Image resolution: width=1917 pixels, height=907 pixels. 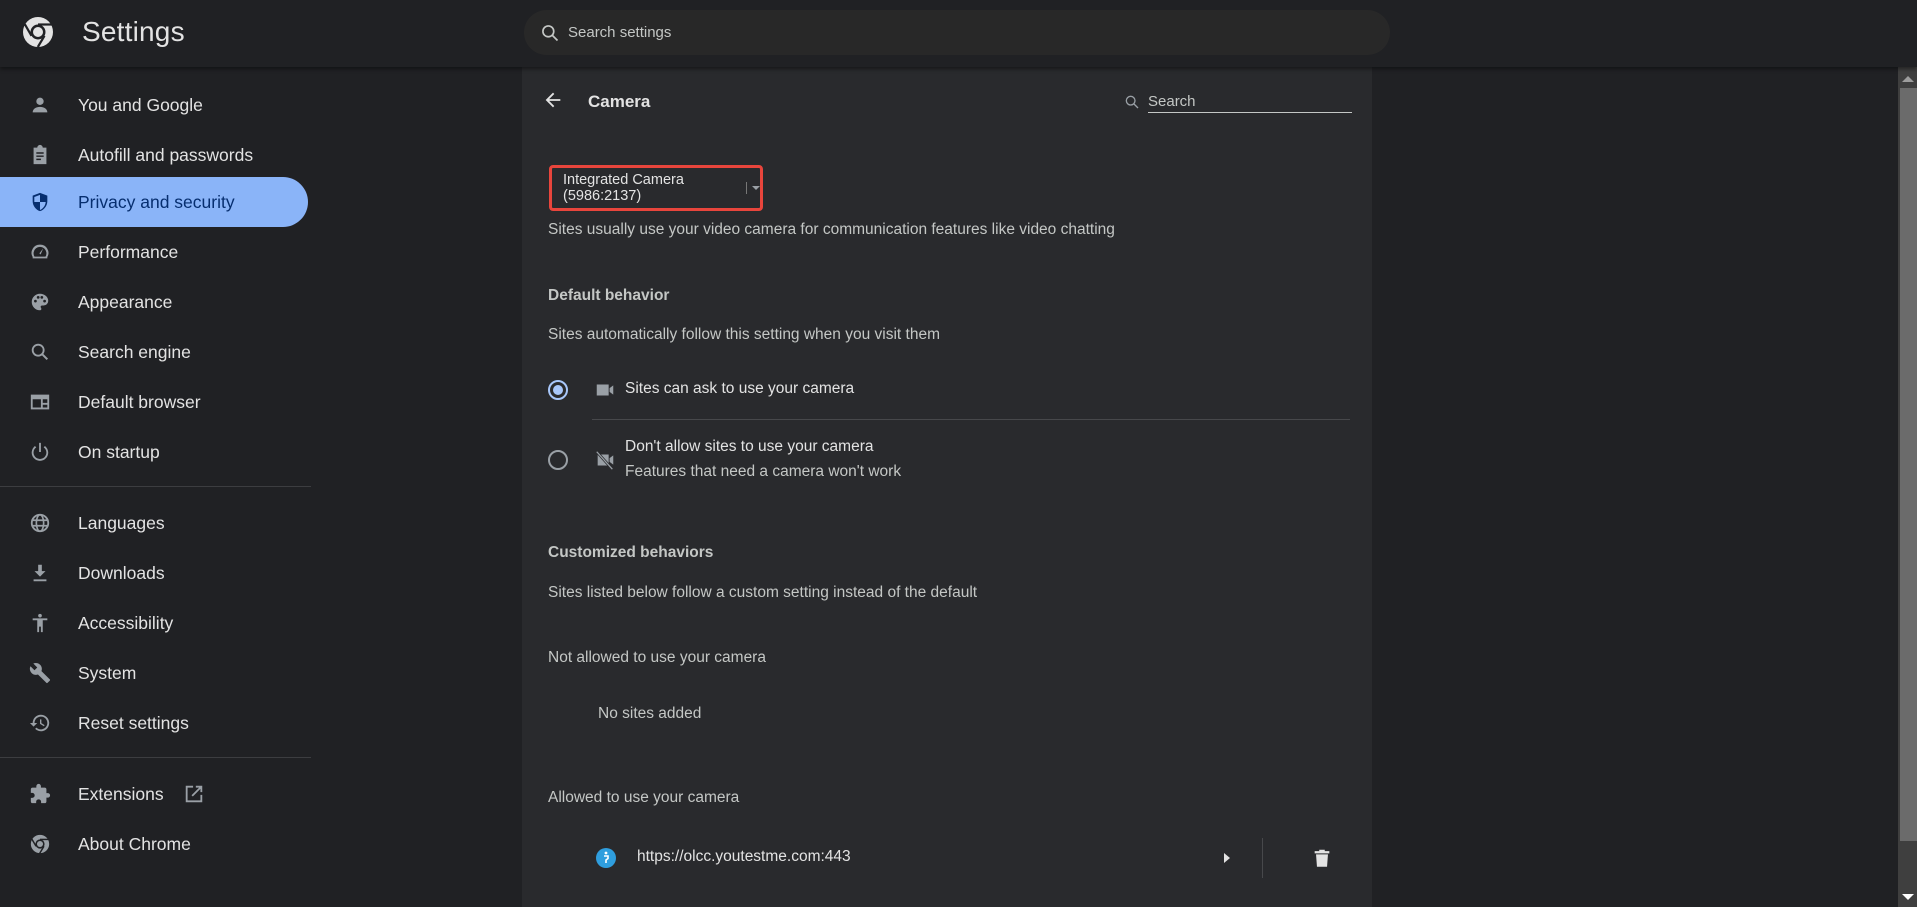 I want to click on sidebar-item-label: Search engine, so click(x=134, y=351).